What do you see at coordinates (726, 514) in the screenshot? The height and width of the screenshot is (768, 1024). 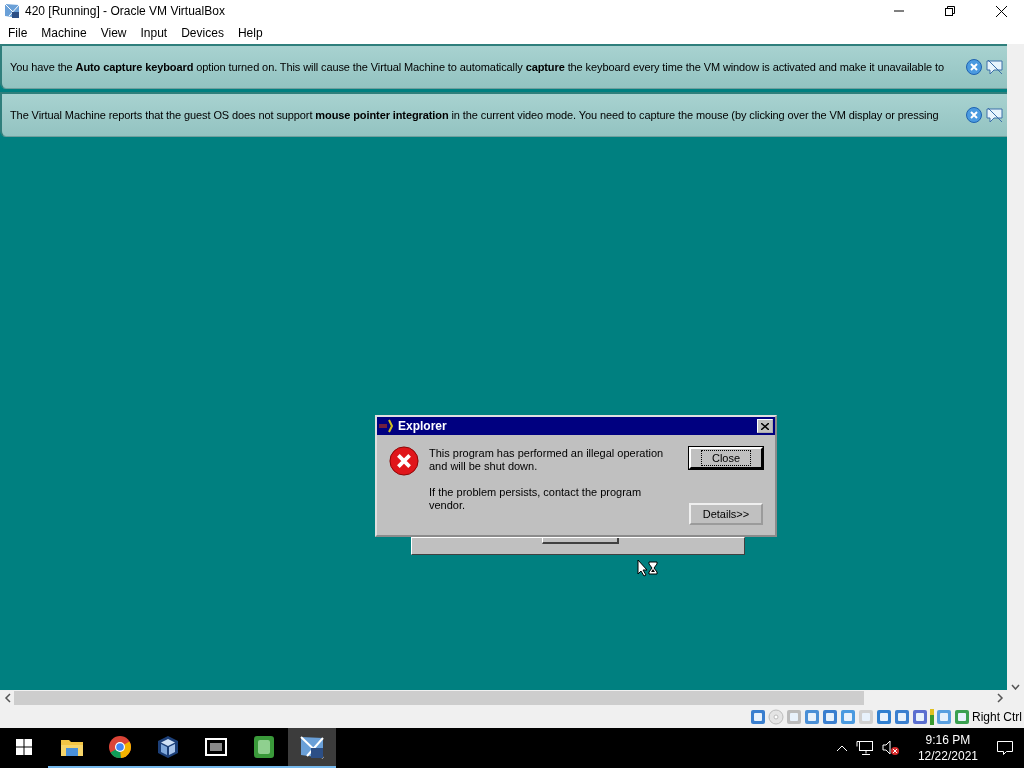 I see `details-button: Details>>` at bounding box center [726, 514].